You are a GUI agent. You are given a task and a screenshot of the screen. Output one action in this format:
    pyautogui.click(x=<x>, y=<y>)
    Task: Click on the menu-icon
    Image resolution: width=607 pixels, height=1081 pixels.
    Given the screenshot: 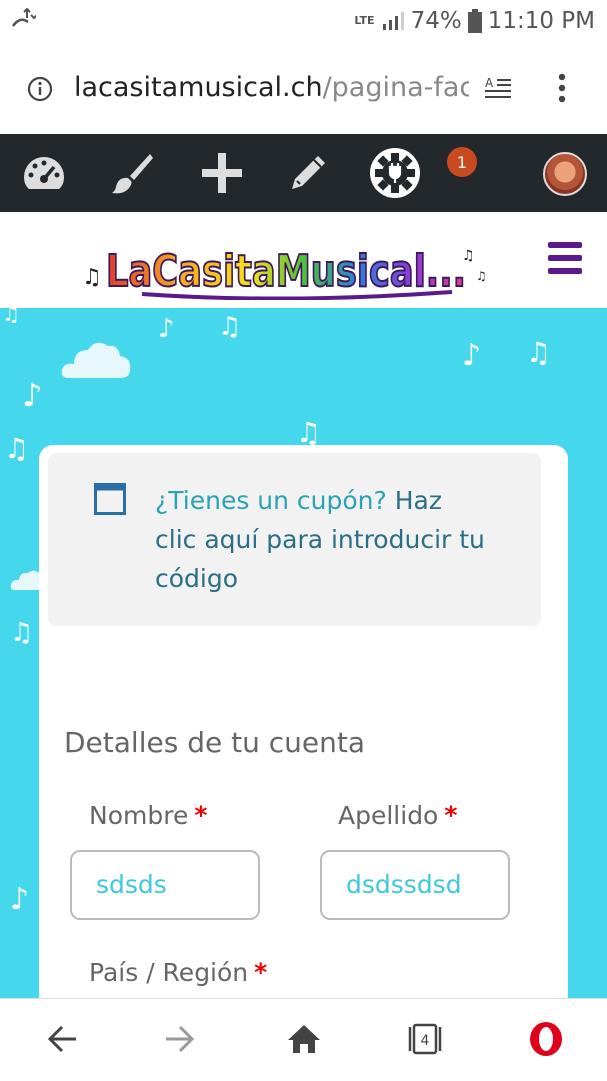 What is the action you would take?
    pyautogui.click(x=565, y=261)
    